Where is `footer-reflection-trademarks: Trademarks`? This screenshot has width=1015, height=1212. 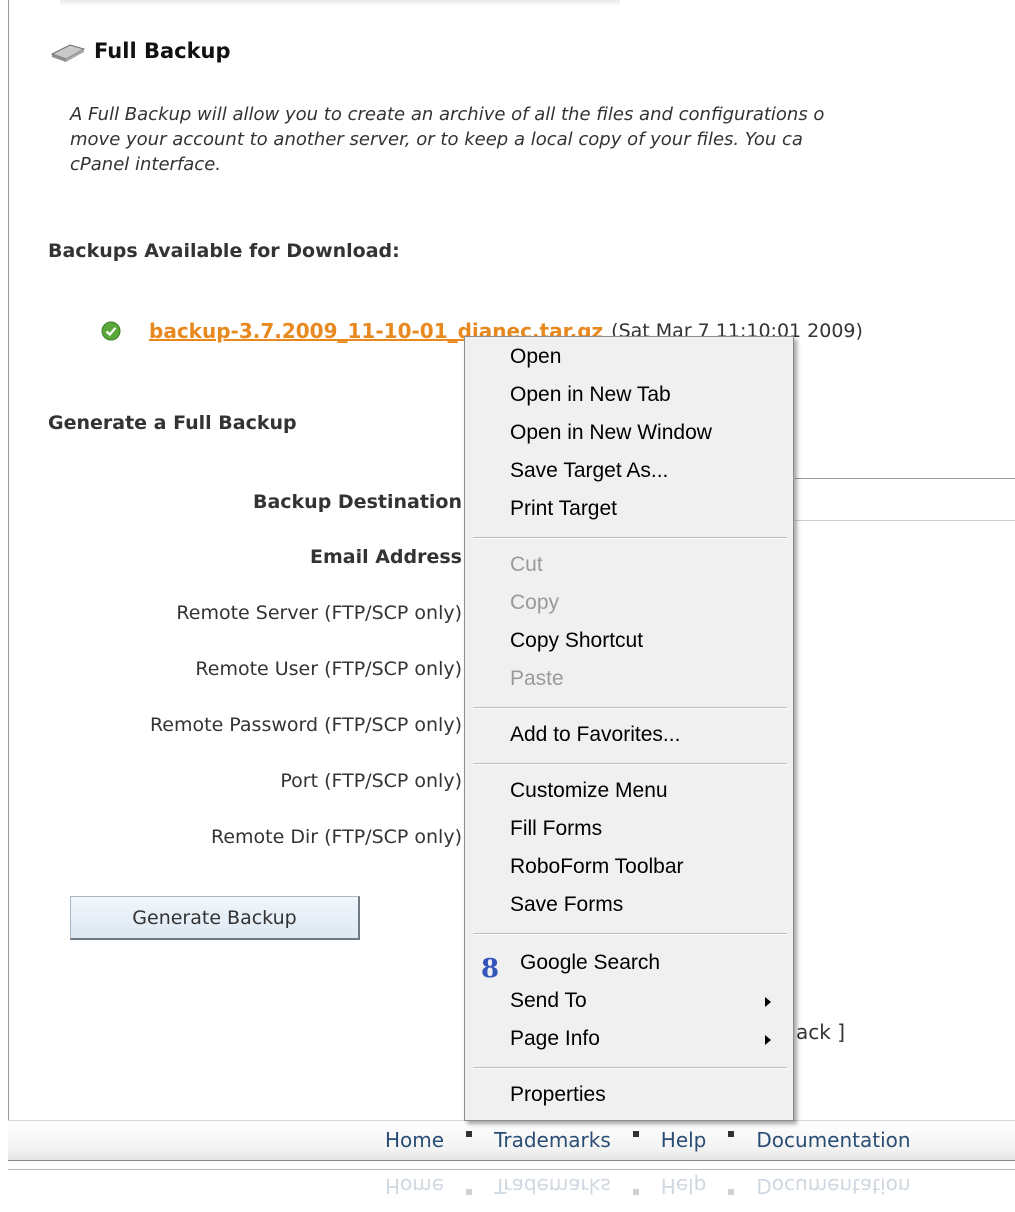 footer-reflection-trademarks: Trademarks is located at coordinates (552, 1186).